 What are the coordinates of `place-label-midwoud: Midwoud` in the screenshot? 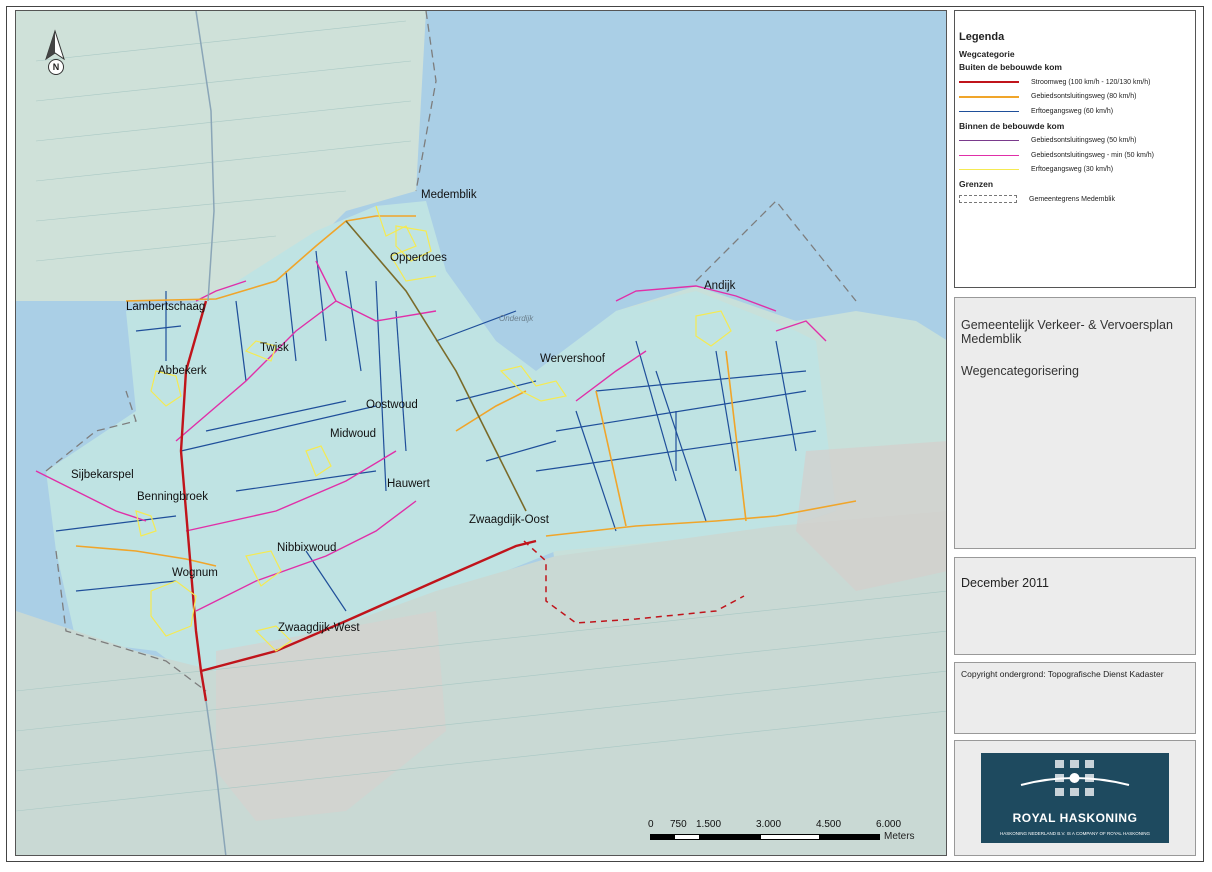 It's located at (353, 434).